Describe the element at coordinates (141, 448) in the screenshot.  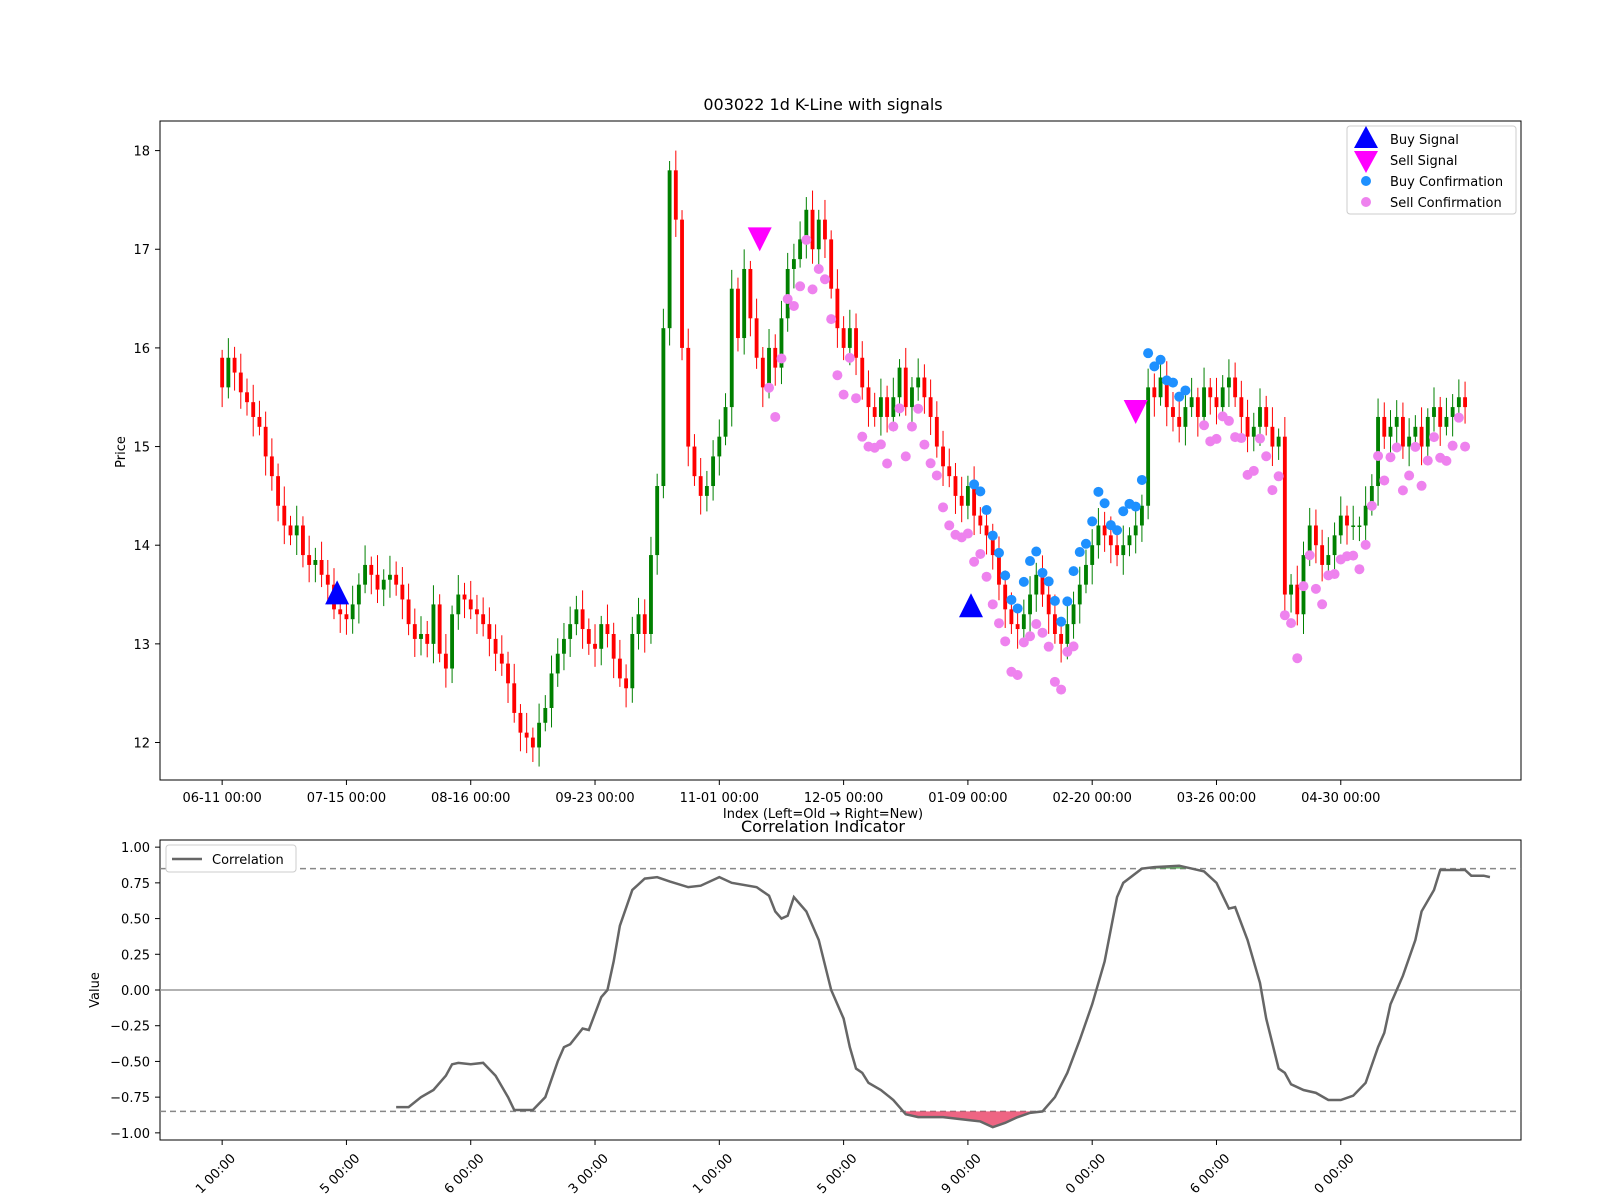
I see `y-tick-label: 15` at that location.